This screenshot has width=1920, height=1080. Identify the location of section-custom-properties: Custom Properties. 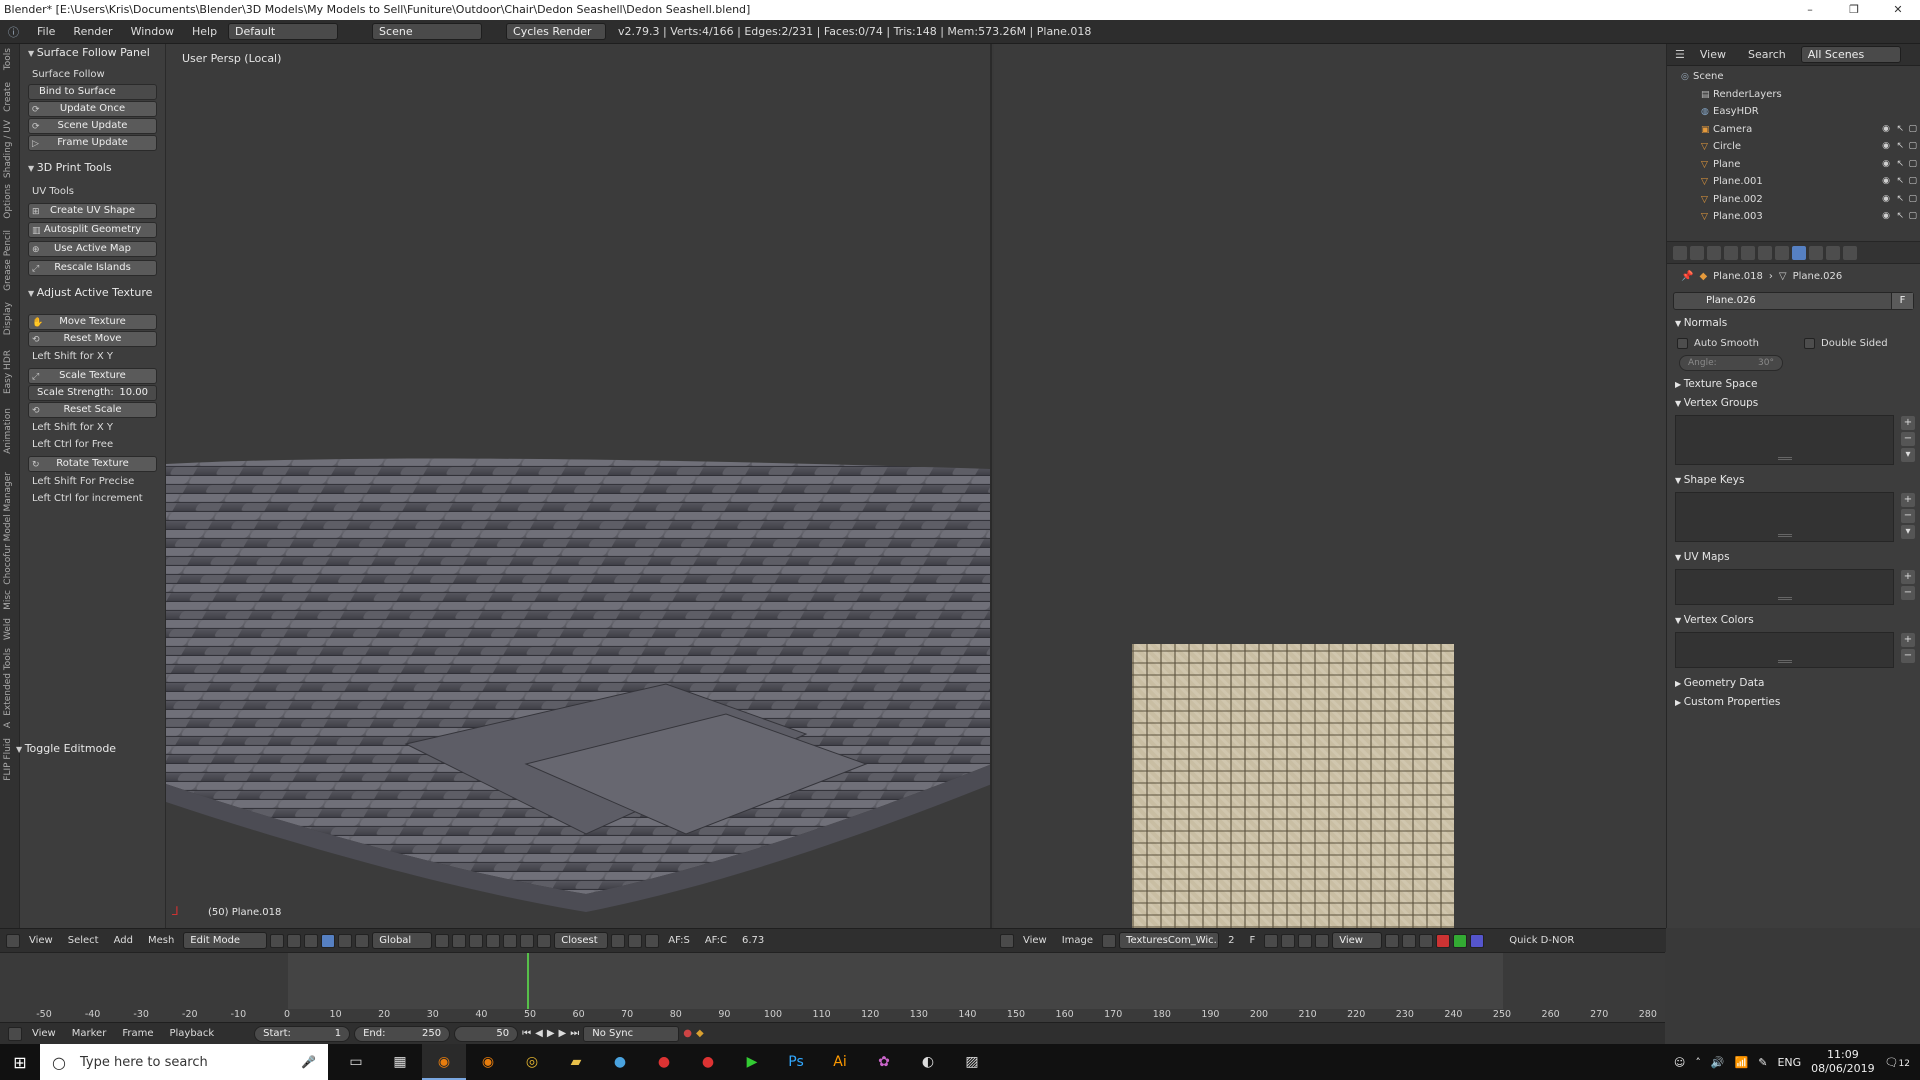
(1793, 702).